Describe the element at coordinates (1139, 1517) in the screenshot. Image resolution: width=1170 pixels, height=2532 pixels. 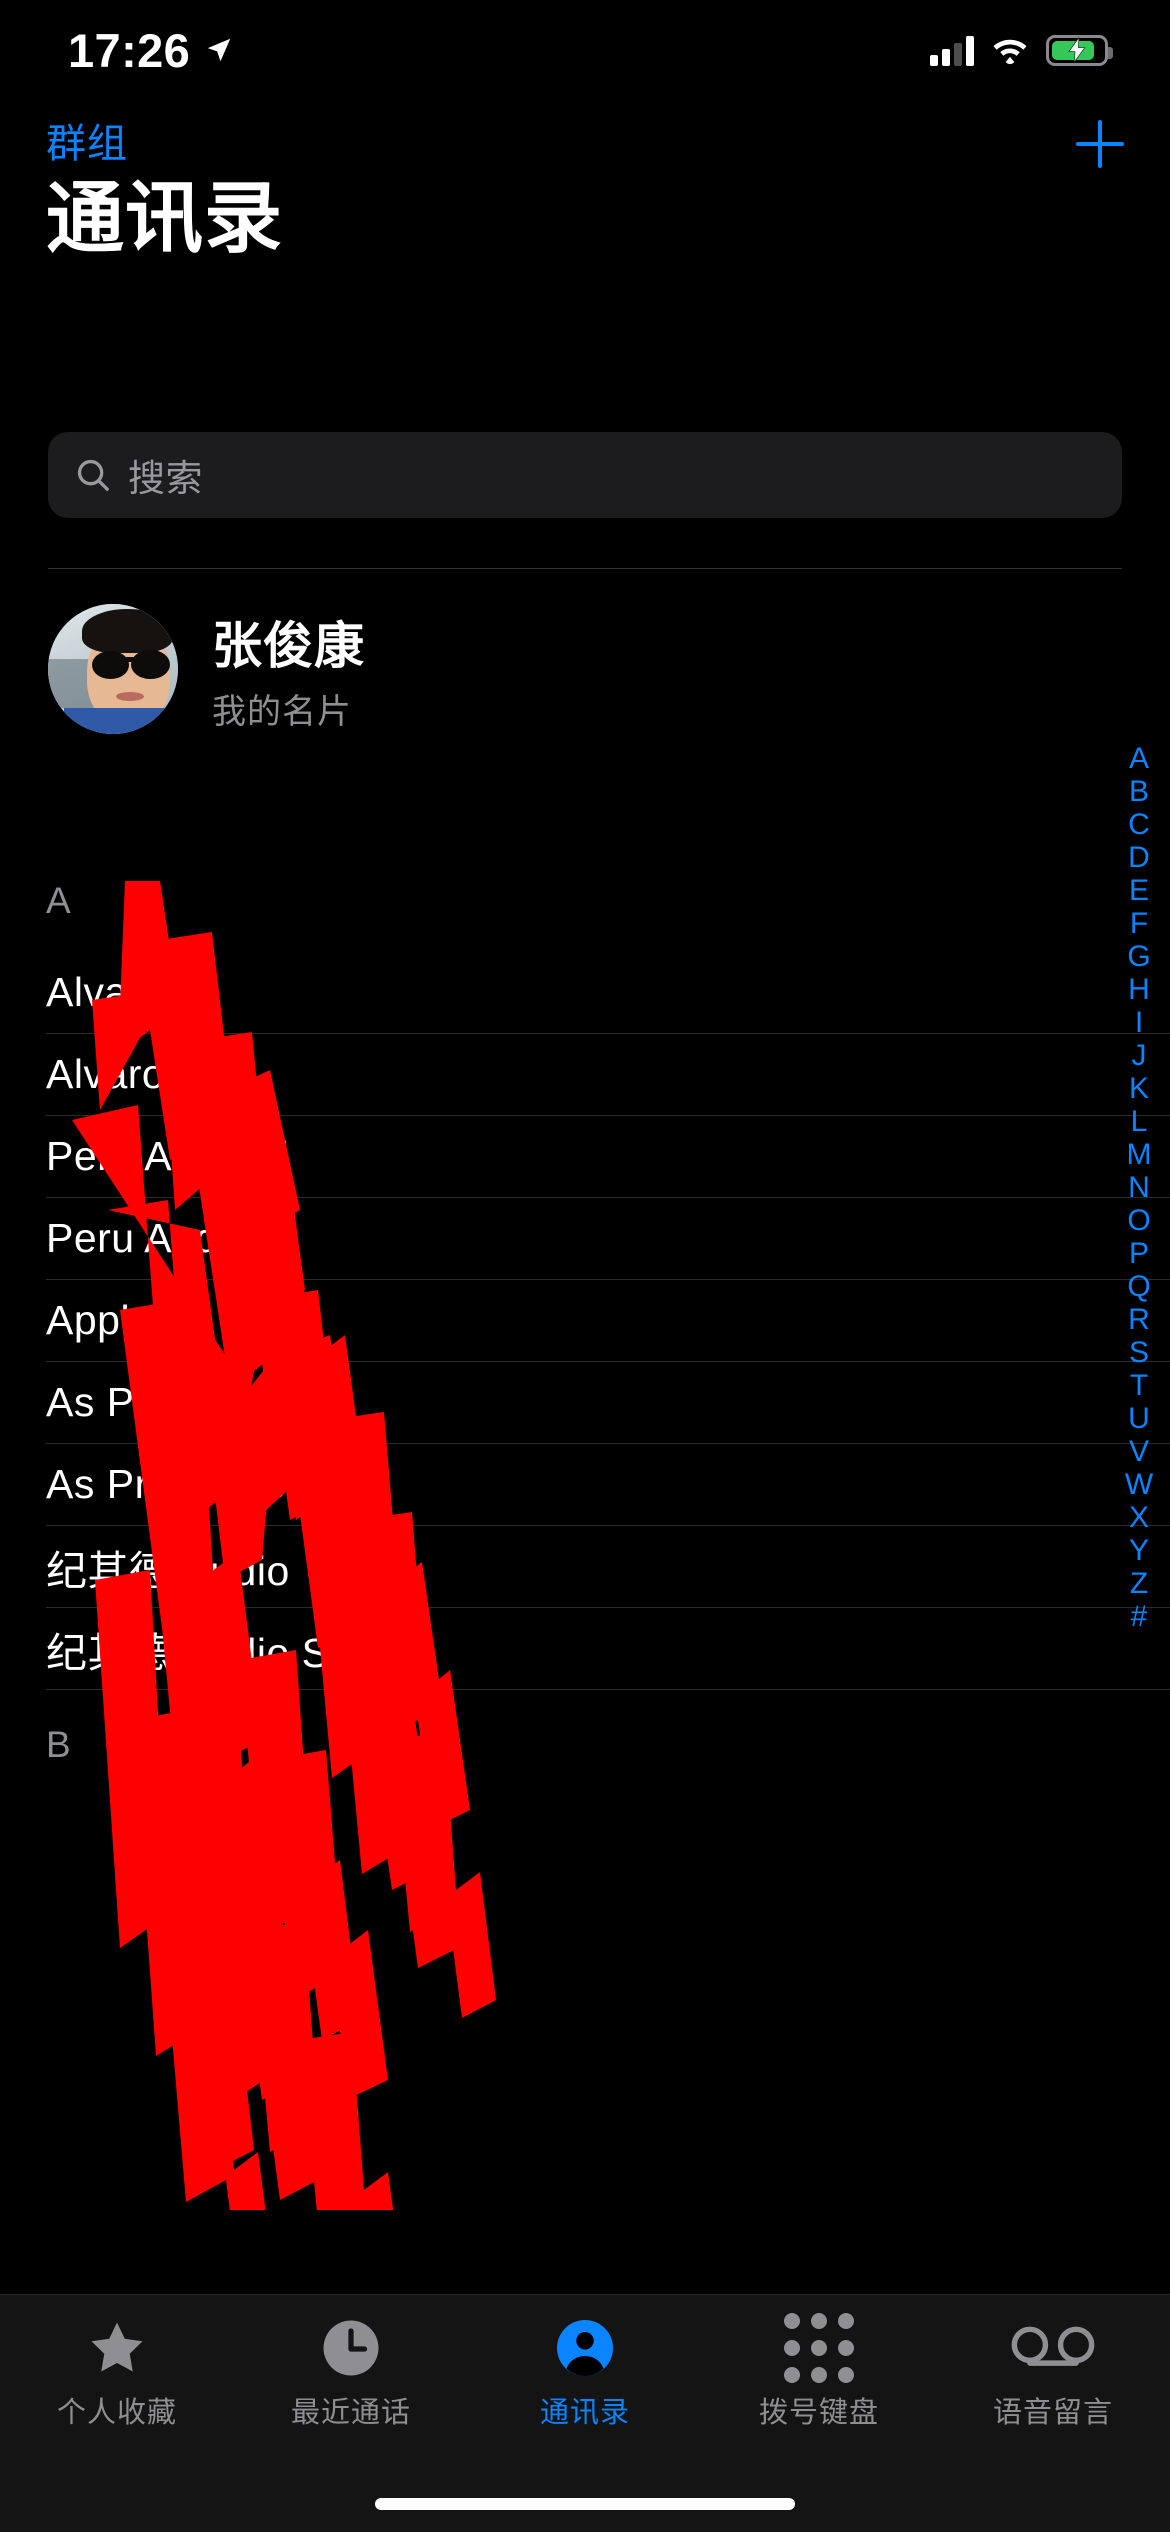
I see `alphabet-index-letter: X` at that location.